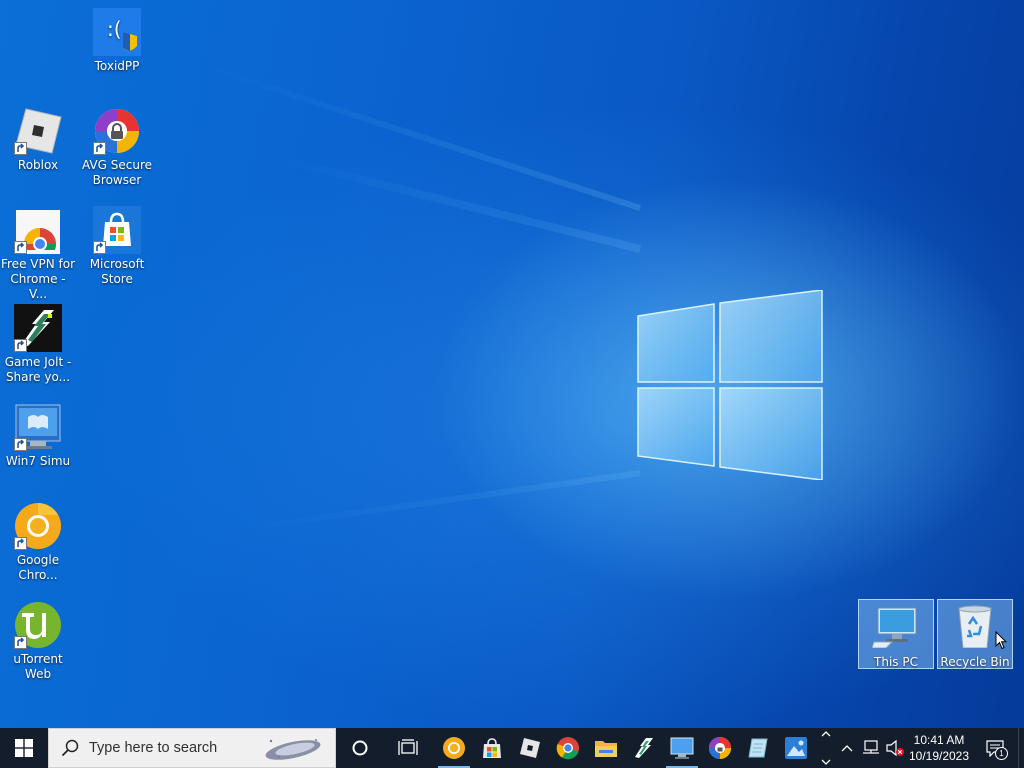 This screenshot has width=1024, height=768. I want to click on task-view-button, so click(408, 748).